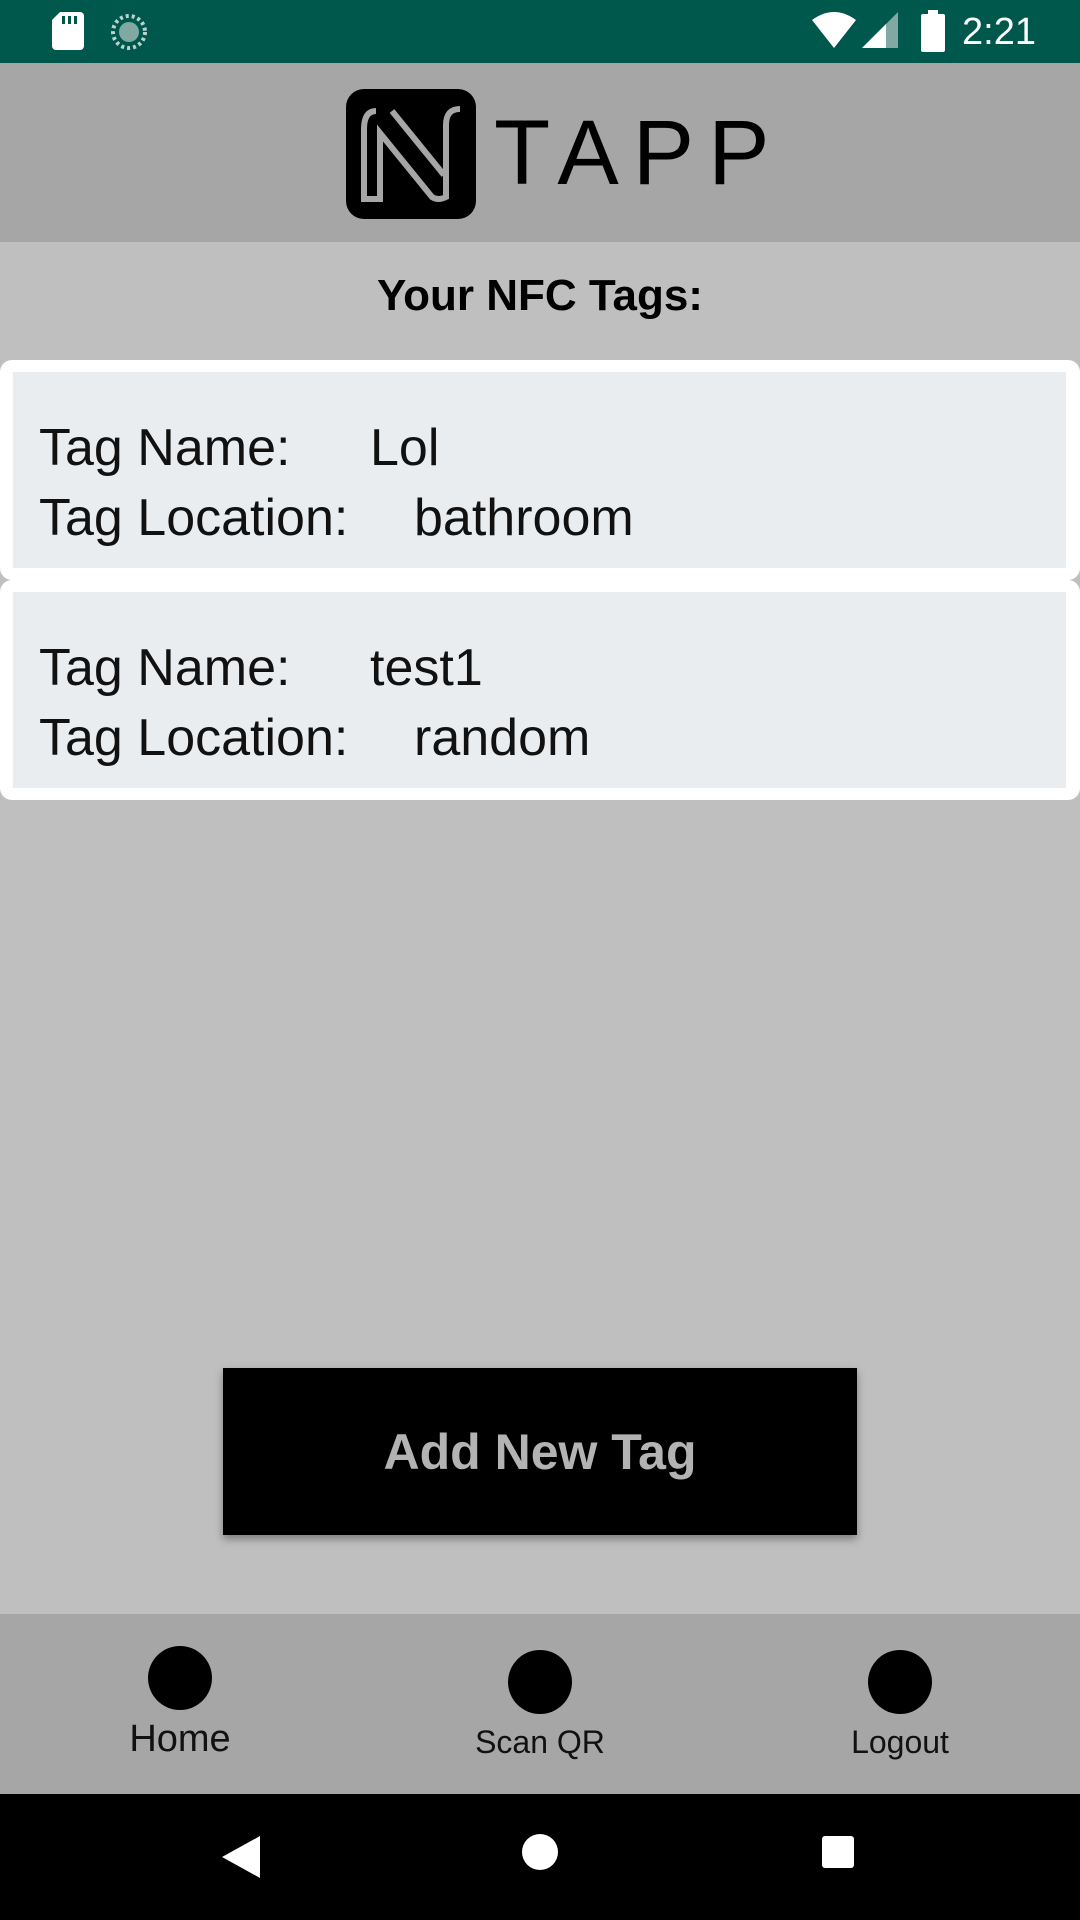 The width and height of the screenshot is (1080, 1920). I want to click on page-title: Your NFC Tags:, so click(540, 295).